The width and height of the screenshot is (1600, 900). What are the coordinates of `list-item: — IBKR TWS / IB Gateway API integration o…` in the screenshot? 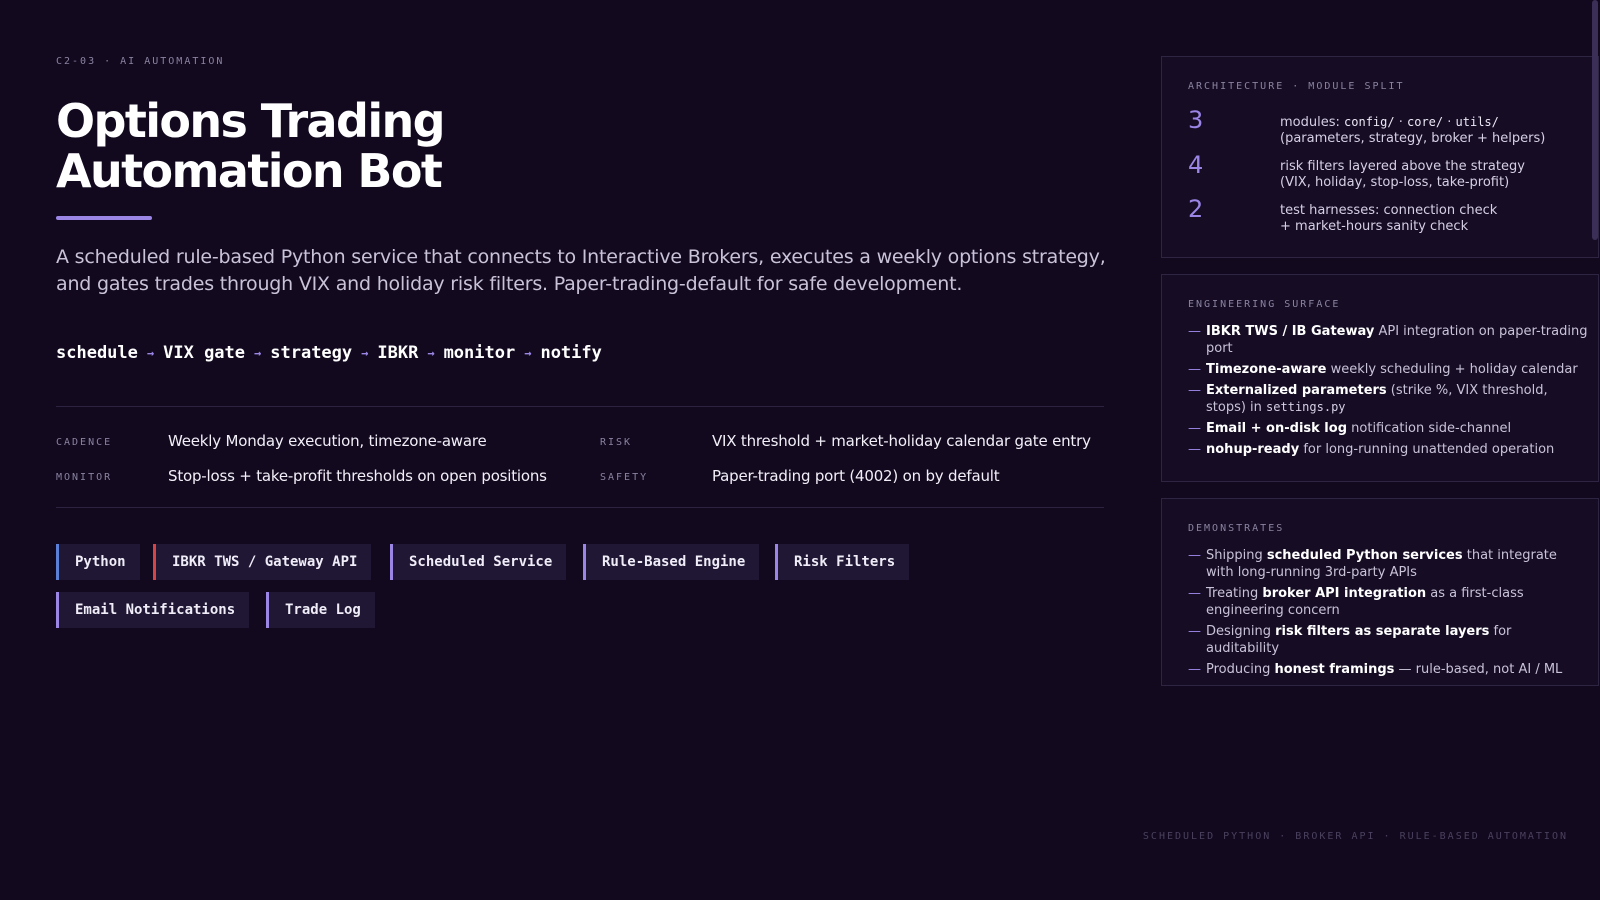 It's located at (1388, 340).